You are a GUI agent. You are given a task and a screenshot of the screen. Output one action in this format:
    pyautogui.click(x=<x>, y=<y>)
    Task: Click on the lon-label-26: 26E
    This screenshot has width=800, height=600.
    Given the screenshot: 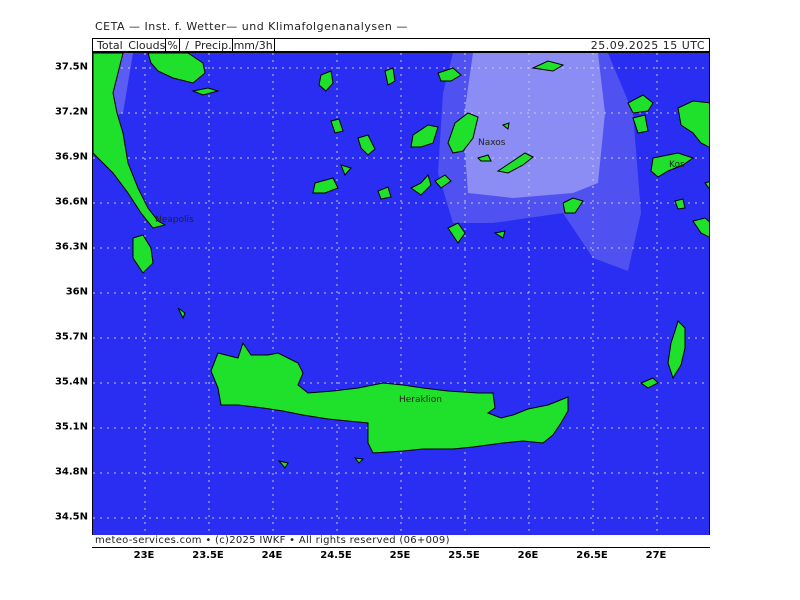 What is the action you would take?
    pyautogui.click(x=528, y=555)
    